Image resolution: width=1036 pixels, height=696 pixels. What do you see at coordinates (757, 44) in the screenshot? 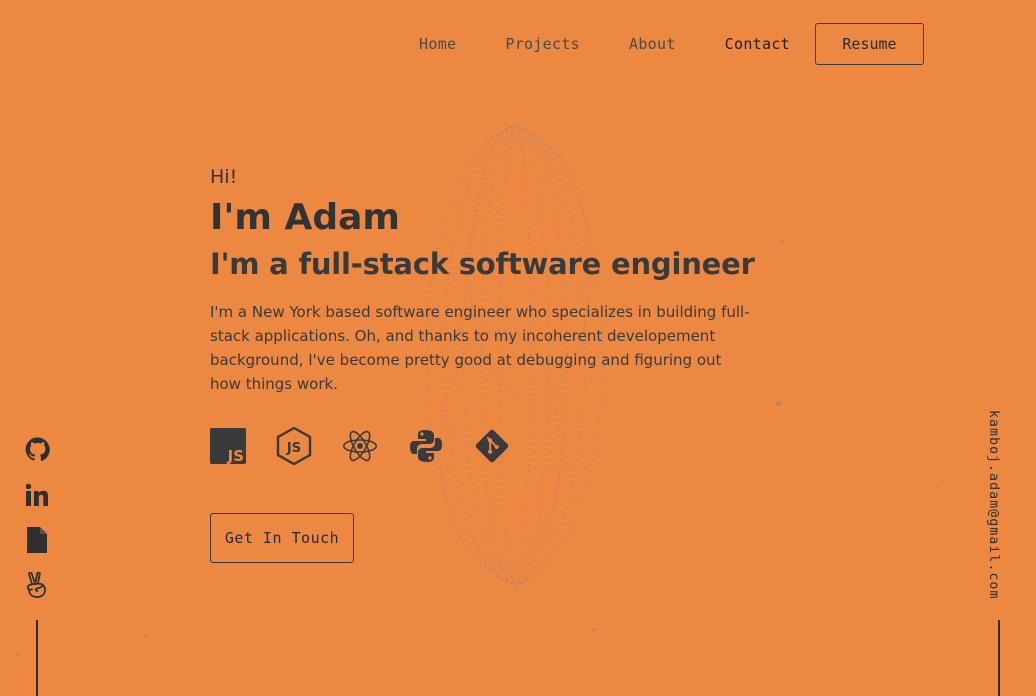
I see `nav-contact-link: Contact` at bounding box center [757, 44].